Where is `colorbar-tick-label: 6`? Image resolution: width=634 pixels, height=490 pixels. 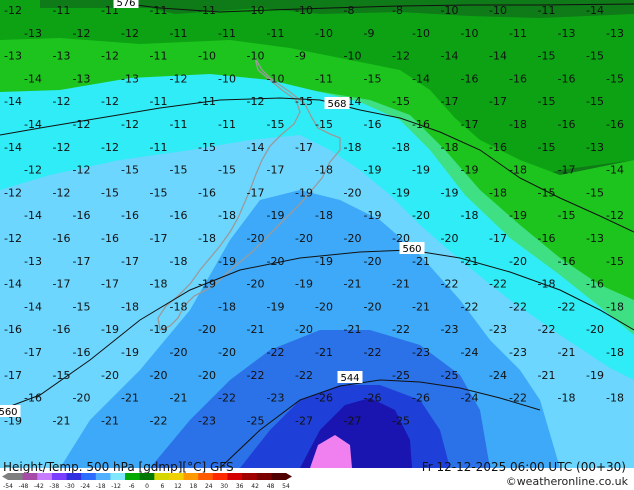 colorbar-tick-label: 6 is located at coordinates (163, 486).